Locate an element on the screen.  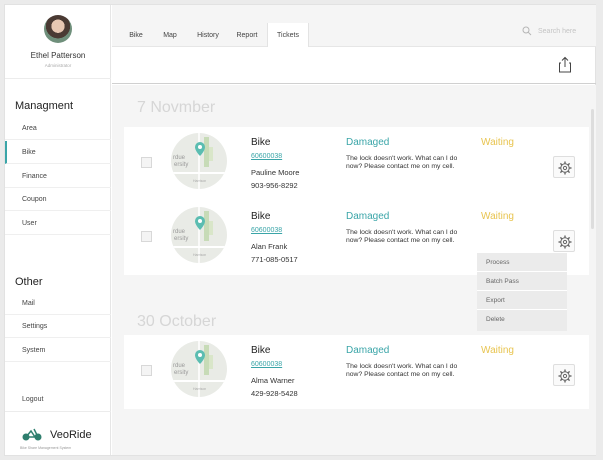
search-input: Search here is located at coordinates (557, 31).